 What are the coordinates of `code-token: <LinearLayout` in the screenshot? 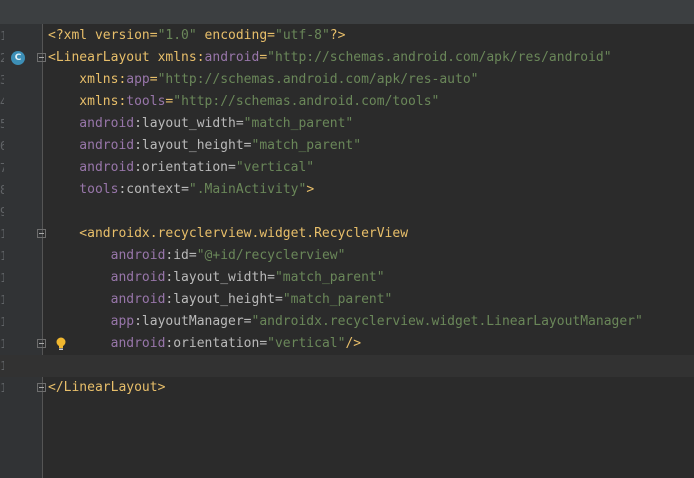 It's located at (103, 57).